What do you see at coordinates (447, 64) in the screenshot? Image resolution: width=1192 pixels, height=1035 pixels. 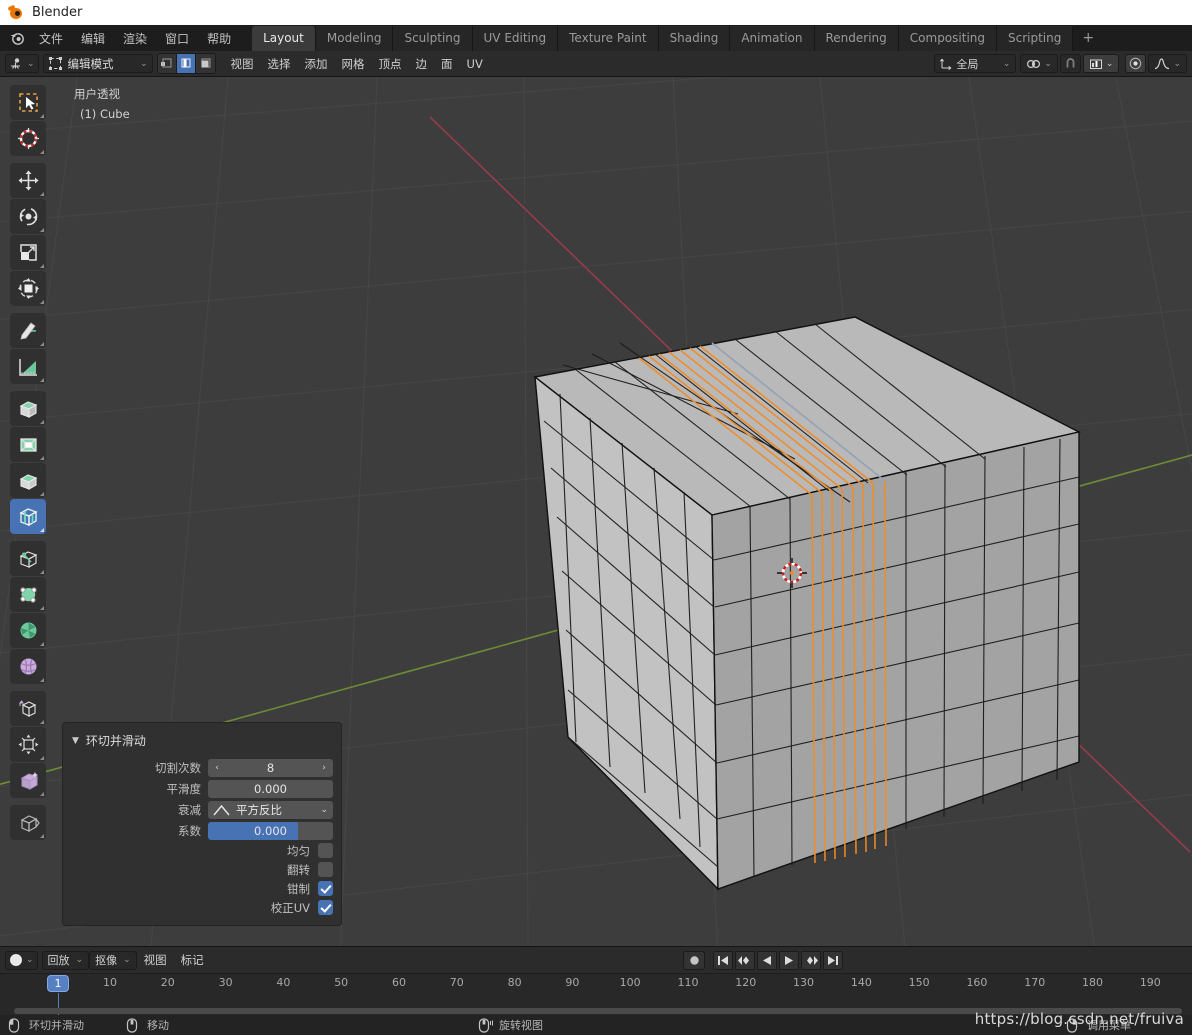 I see `viewport-menu-6: 面` at bounding box center [447, 64].